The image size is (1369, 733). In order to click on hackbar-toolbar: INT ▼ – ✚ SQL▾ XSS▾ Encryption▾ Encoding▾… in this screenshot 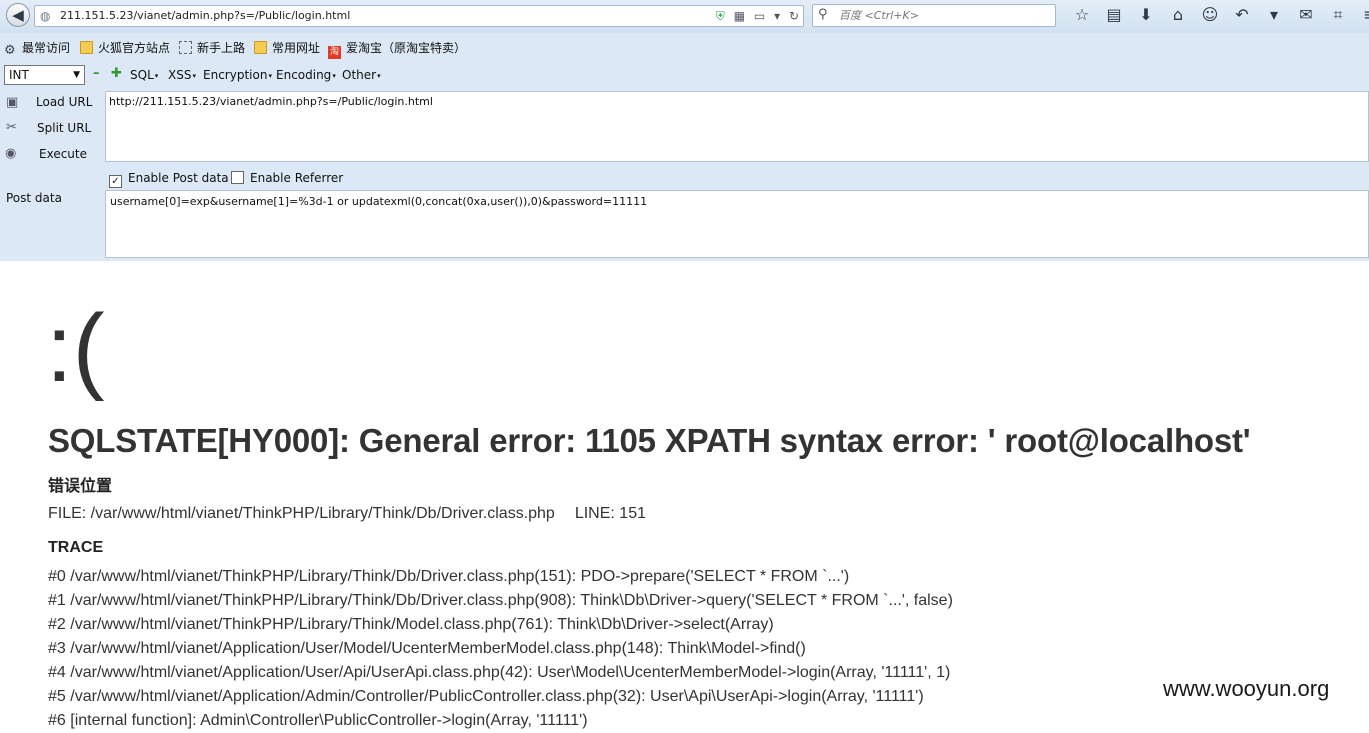, I will do `click(684, 75)`.